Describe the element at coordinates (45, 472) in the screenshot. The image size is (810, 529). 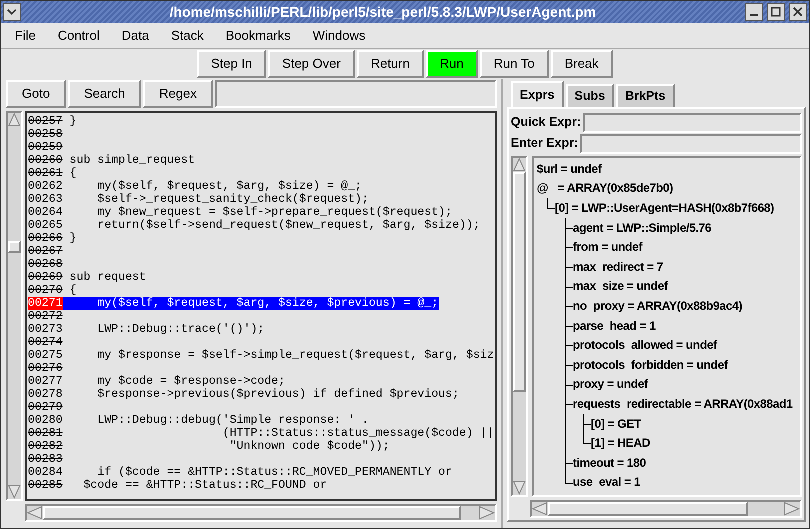
I see `line-number: 00284` at that location.